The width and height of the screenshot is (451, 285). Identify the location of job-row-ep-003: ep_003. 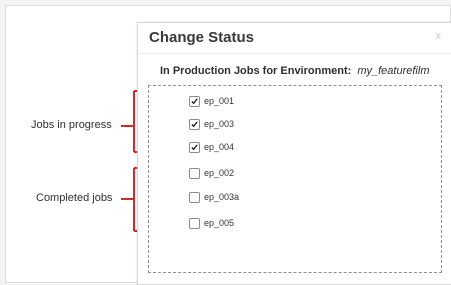
(211, 124).